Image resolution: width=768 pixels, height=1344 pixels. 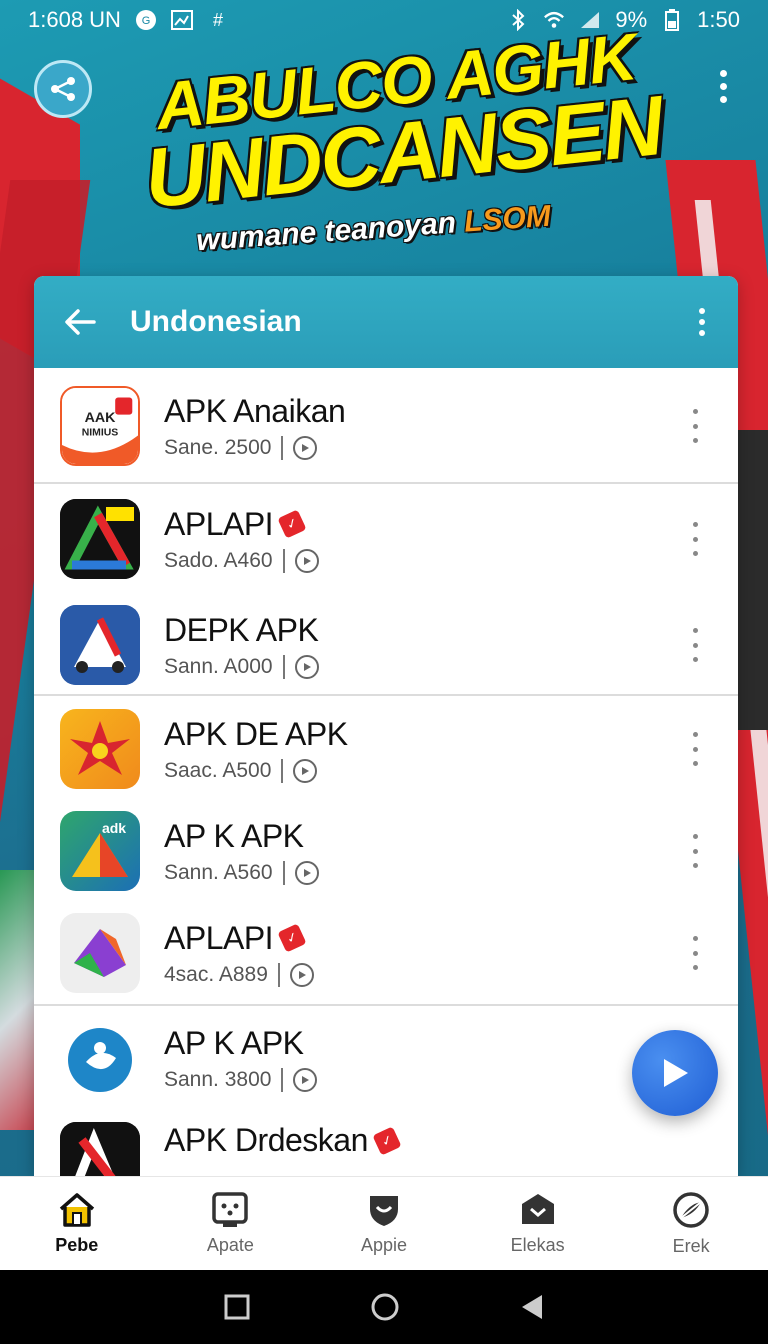 I want to click on svg-text: adk, so click(x=114, y=828).